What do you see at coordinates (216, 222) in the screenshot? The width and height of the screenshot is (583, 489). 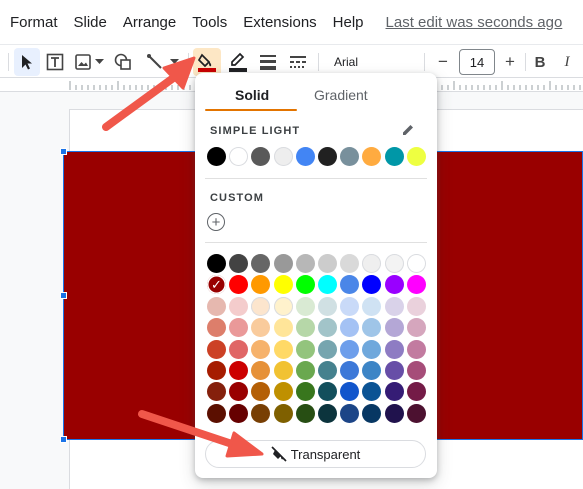 I see `add-custom-color-button: +` at bounding box center [216, 222].